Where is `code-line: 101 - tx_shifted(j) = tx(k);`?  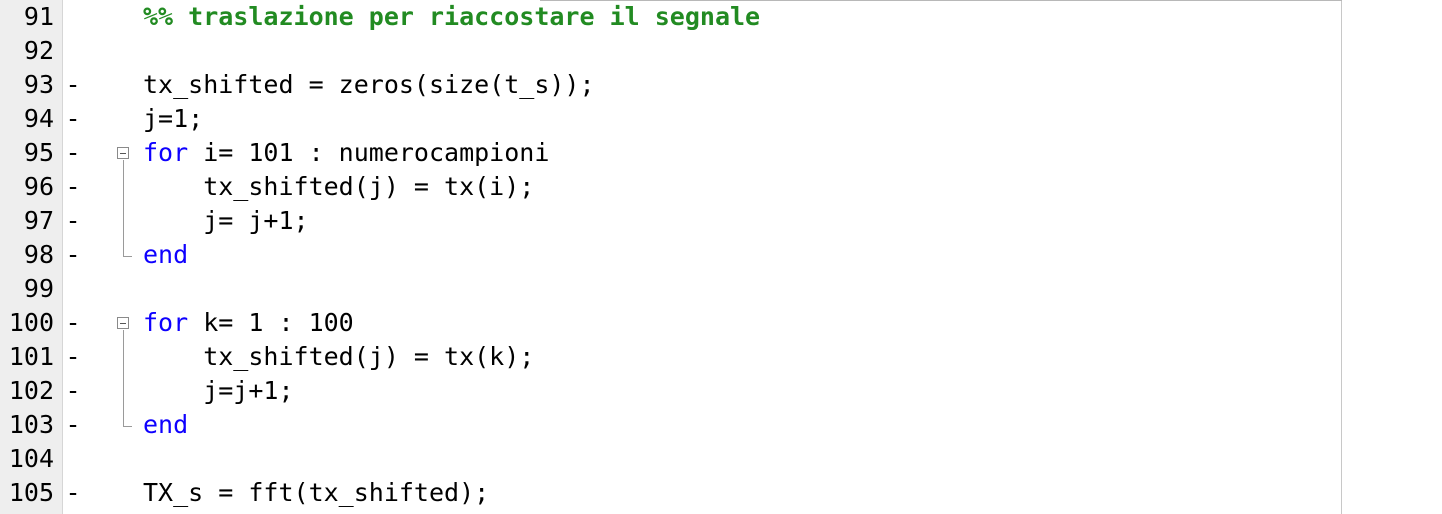
code-line: 101 - tx_shifted(j) = tx(k); is located at coordinates (721, 357).